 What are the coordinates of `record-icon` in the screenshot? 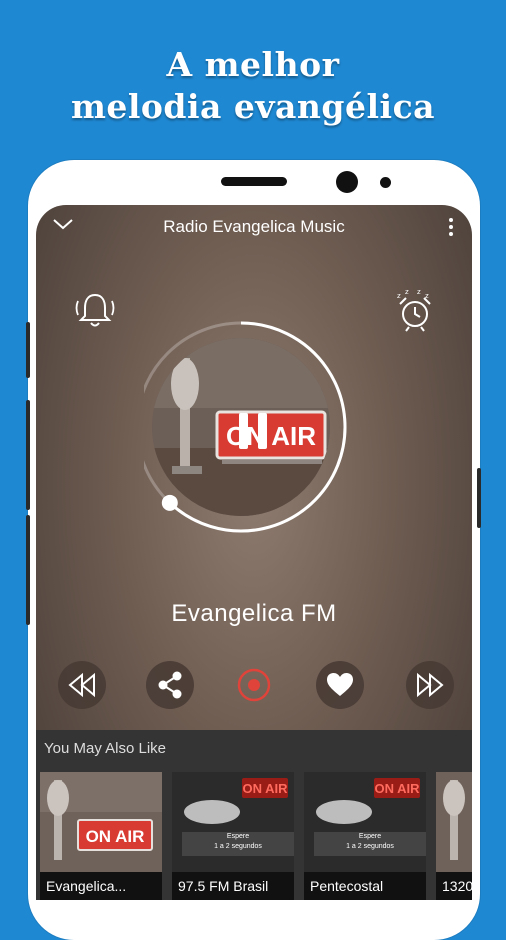 It's located at (254, 685).